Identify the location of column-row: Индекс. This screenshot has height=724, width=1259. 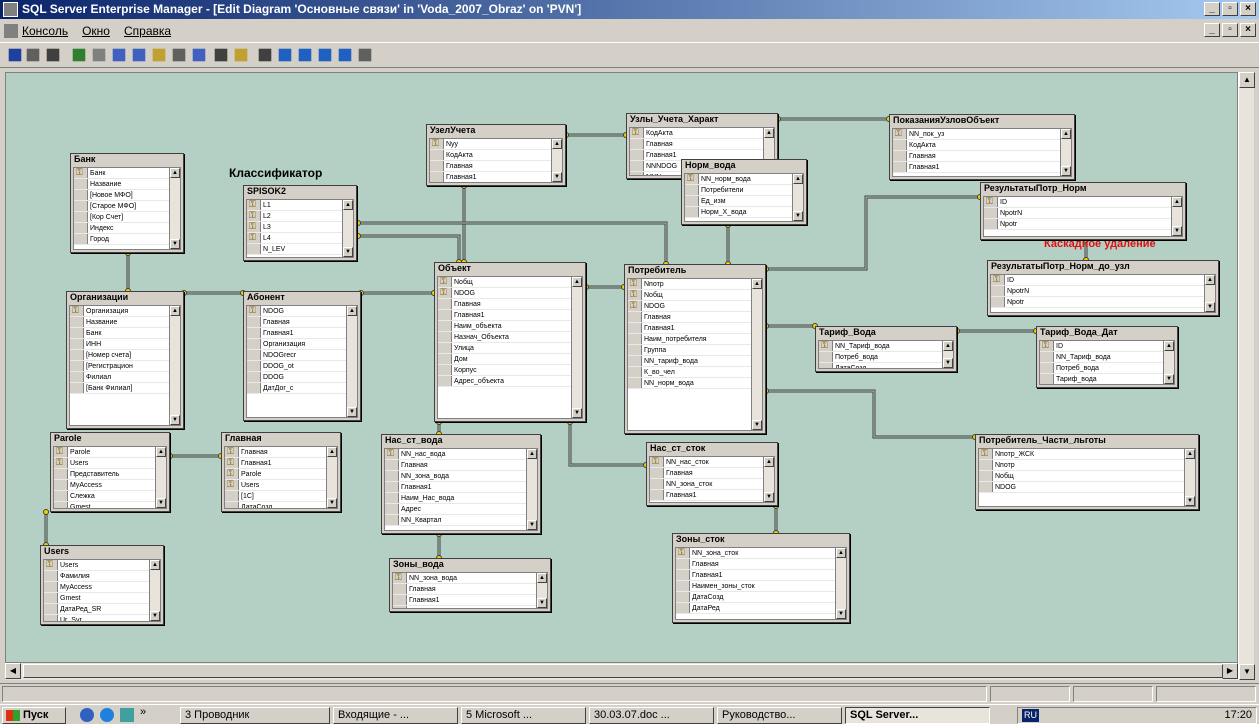
(127, 228).